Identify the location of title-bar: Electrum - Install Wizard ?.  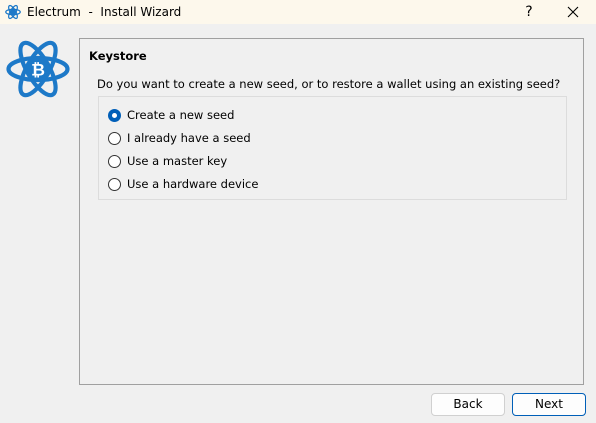
(298, 12).